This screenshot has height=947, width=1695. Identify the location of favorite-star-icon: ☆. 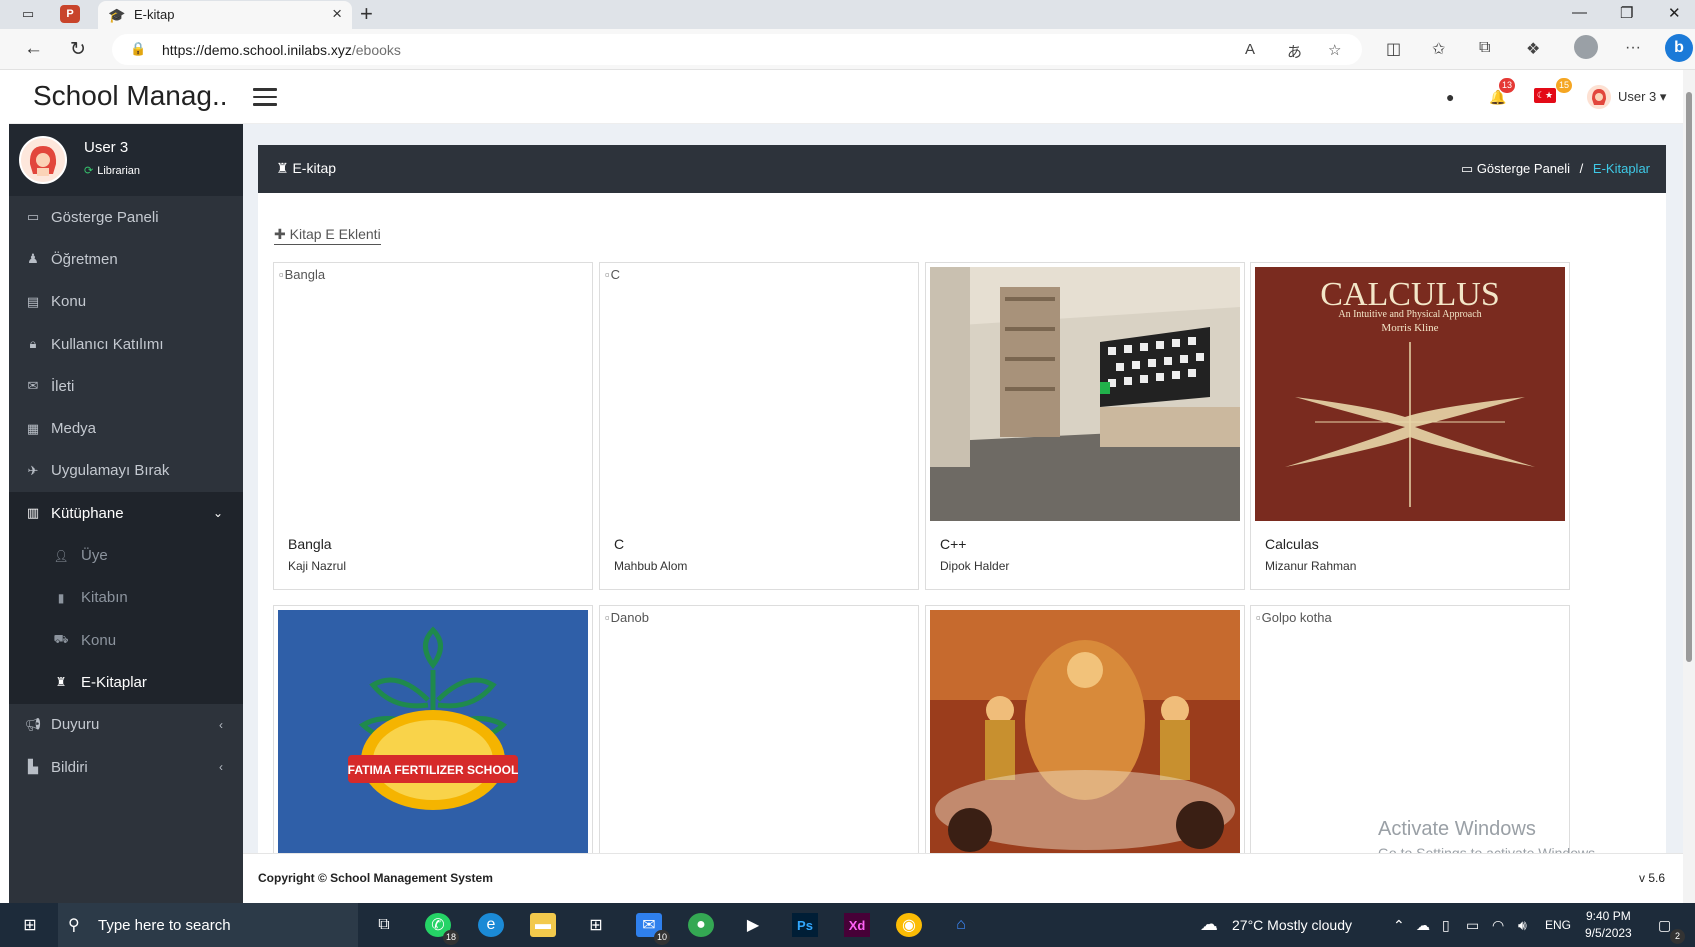
(1334, 50).